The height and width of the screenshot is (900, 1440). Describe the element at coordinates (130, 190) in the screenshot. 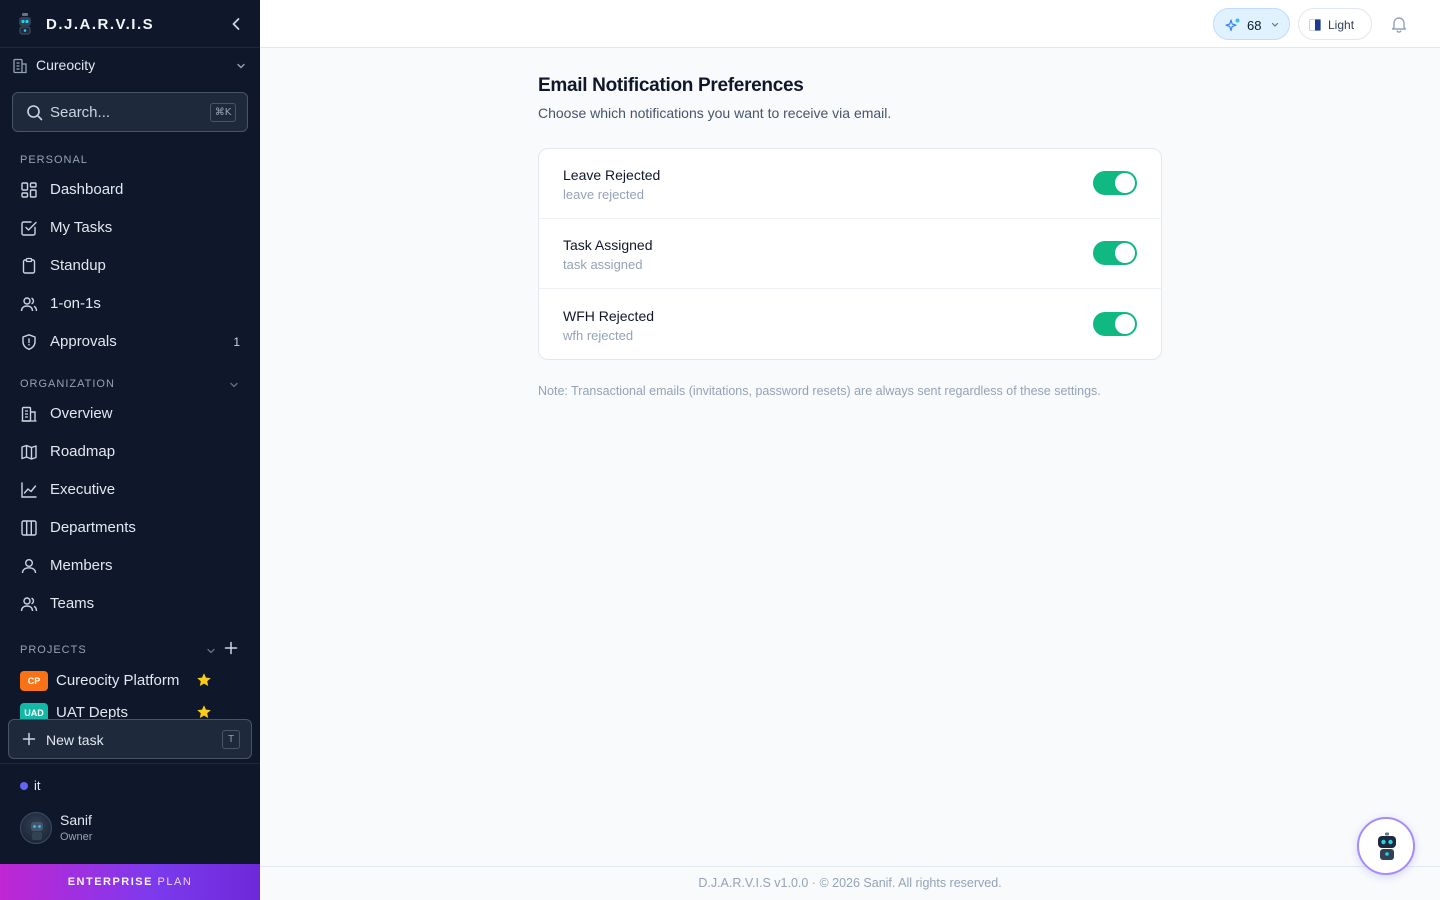

I see `sidebar-item-dashboard: Dashboard` at that location.